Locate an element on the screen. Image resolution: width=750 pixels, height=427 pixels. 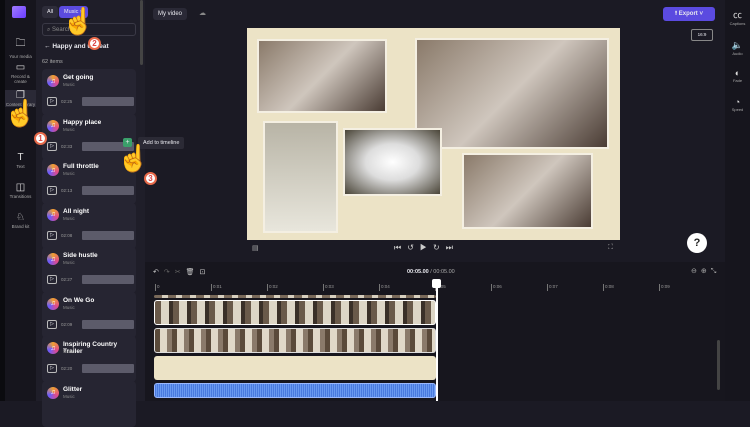
music-item: ♫ All night Music ▷ 02:08 is located at coordinates (89, 225).